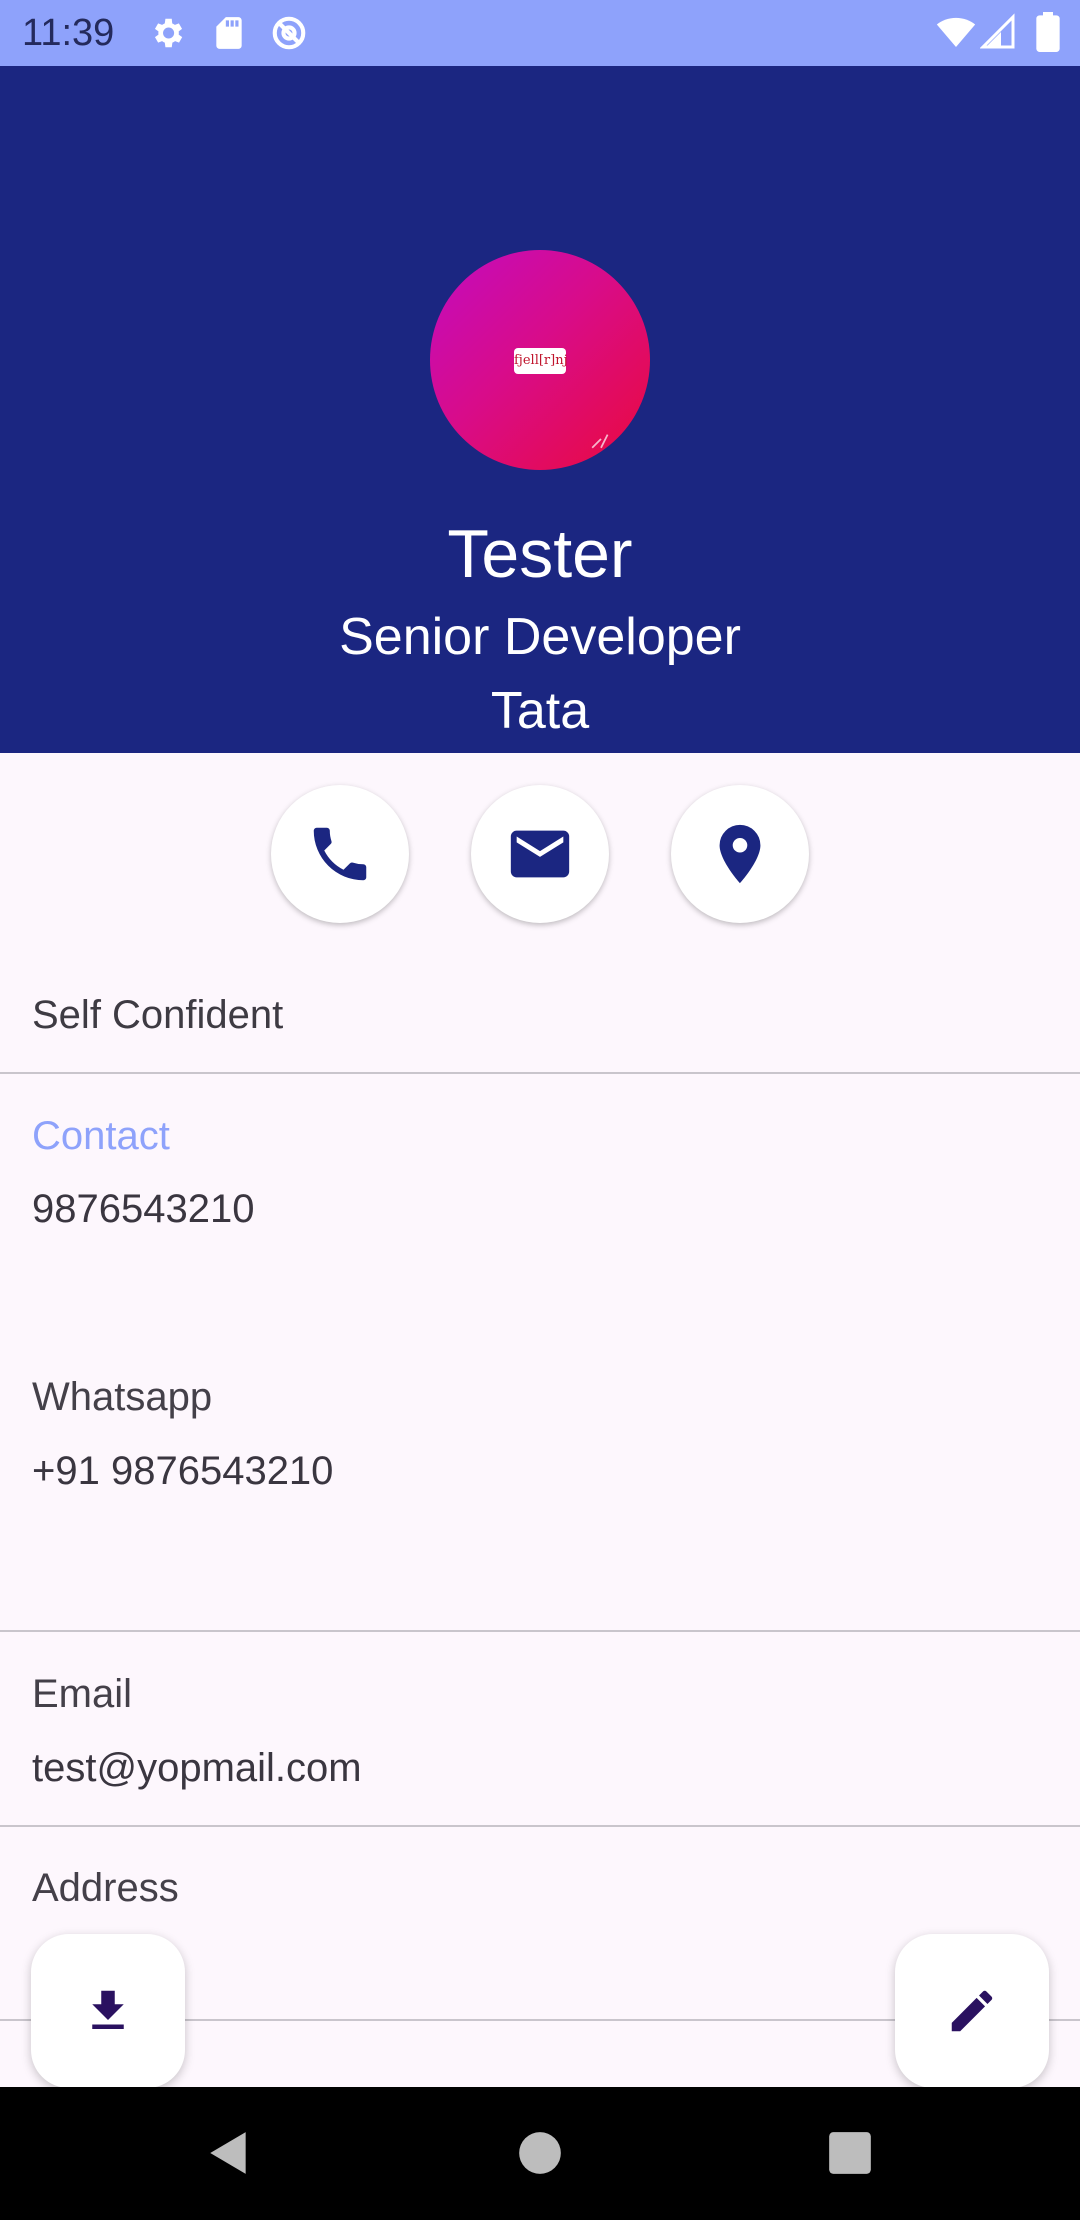 The image size is (1080, 2220). I want to click on profile-company: Tata, so click(540, 711).